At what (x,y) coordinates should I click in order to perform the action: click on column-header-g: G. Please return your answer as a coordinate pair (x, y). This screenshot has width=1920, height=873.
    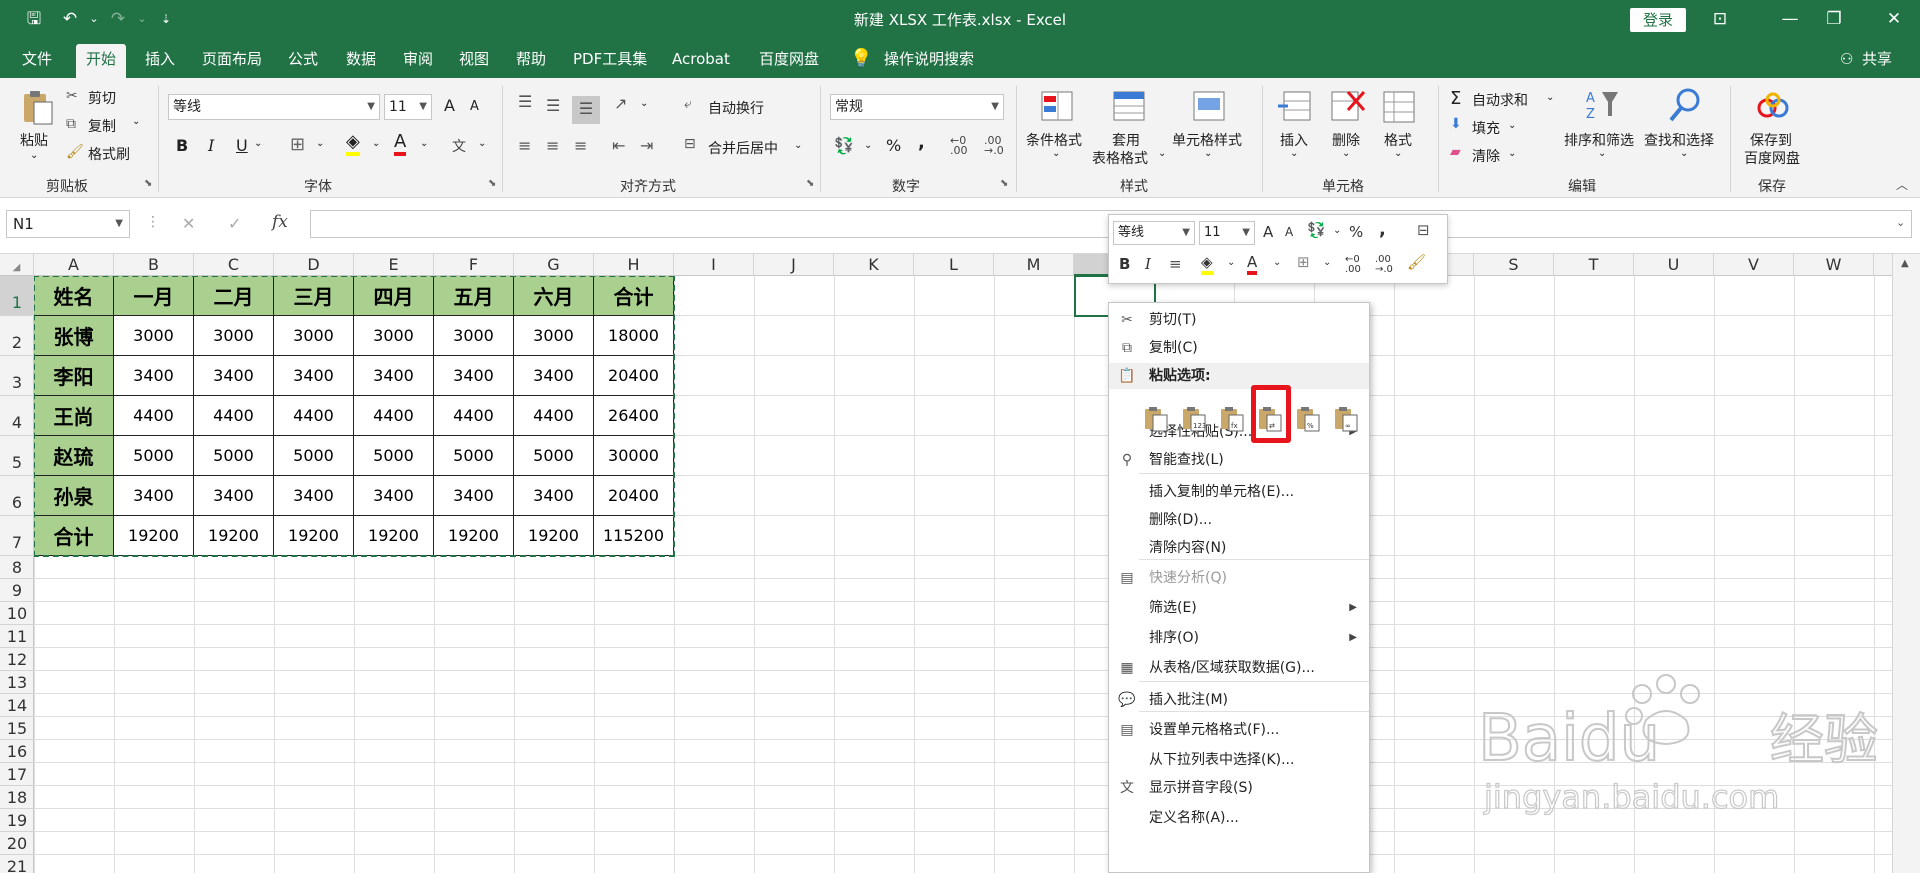
    Looking at the image, I should click on (554, 265).